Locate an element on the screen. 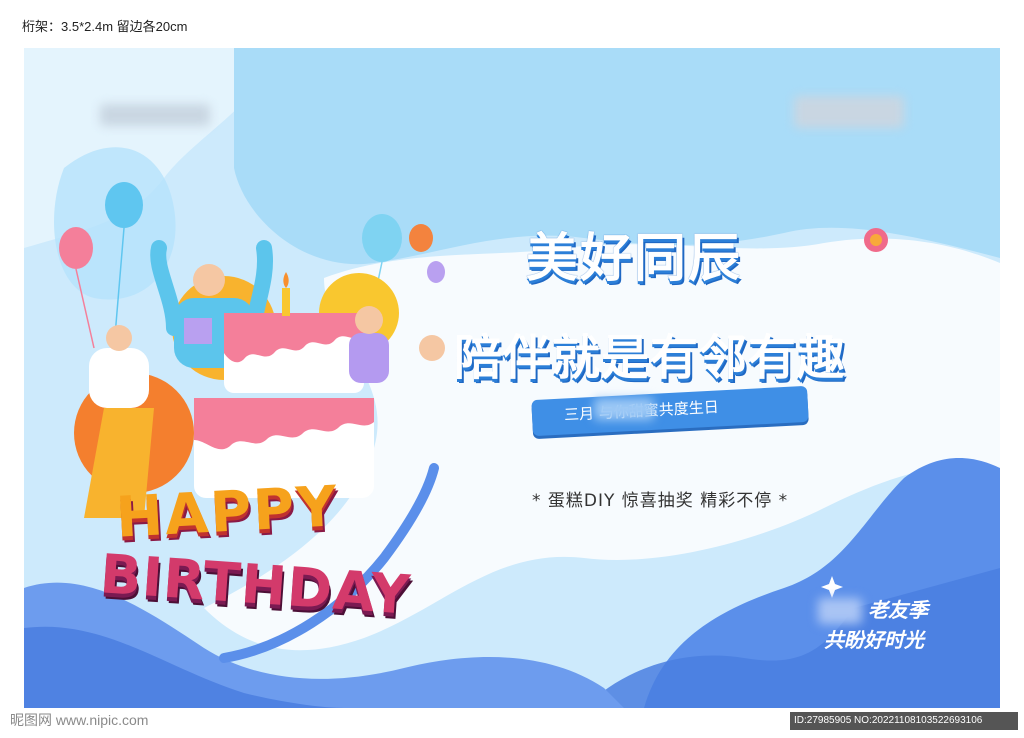  title-line-2: 陪伴就是有邻有趣 is located at coordinates (650, 358).